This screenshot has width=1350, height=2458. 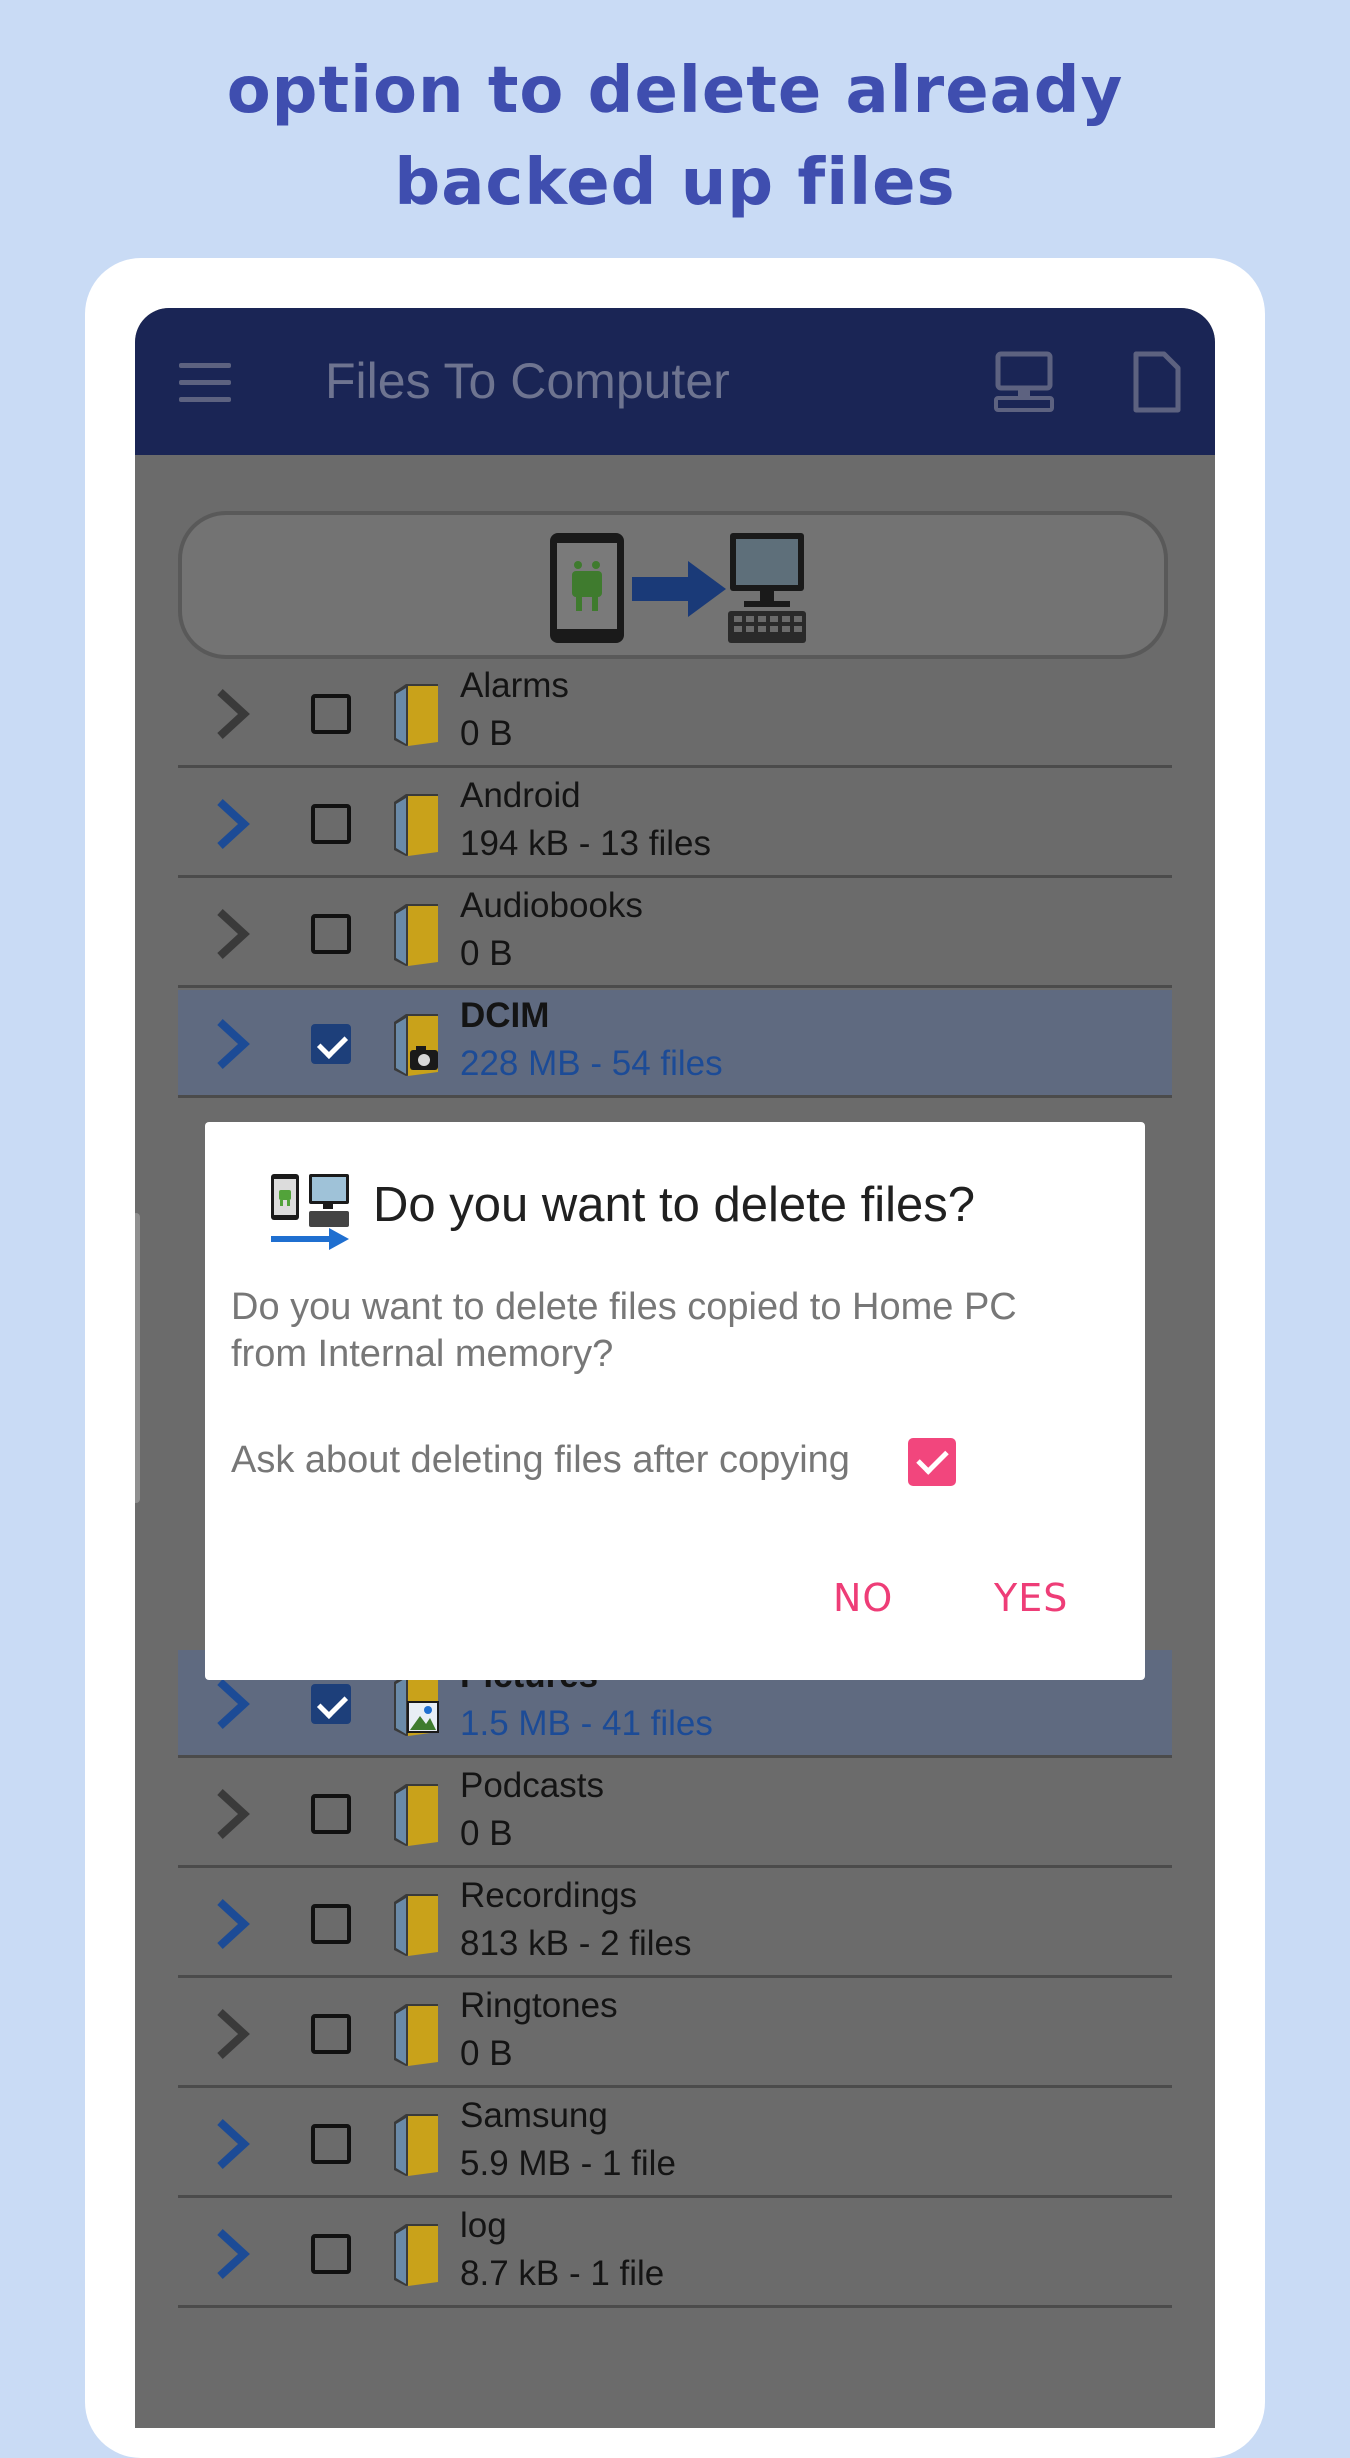 What do you see at coordinates (568, 2163) in the screenshot?
I see `folder-meta: 5.9 MB - 1 file` at bounding box center [568, 2163].